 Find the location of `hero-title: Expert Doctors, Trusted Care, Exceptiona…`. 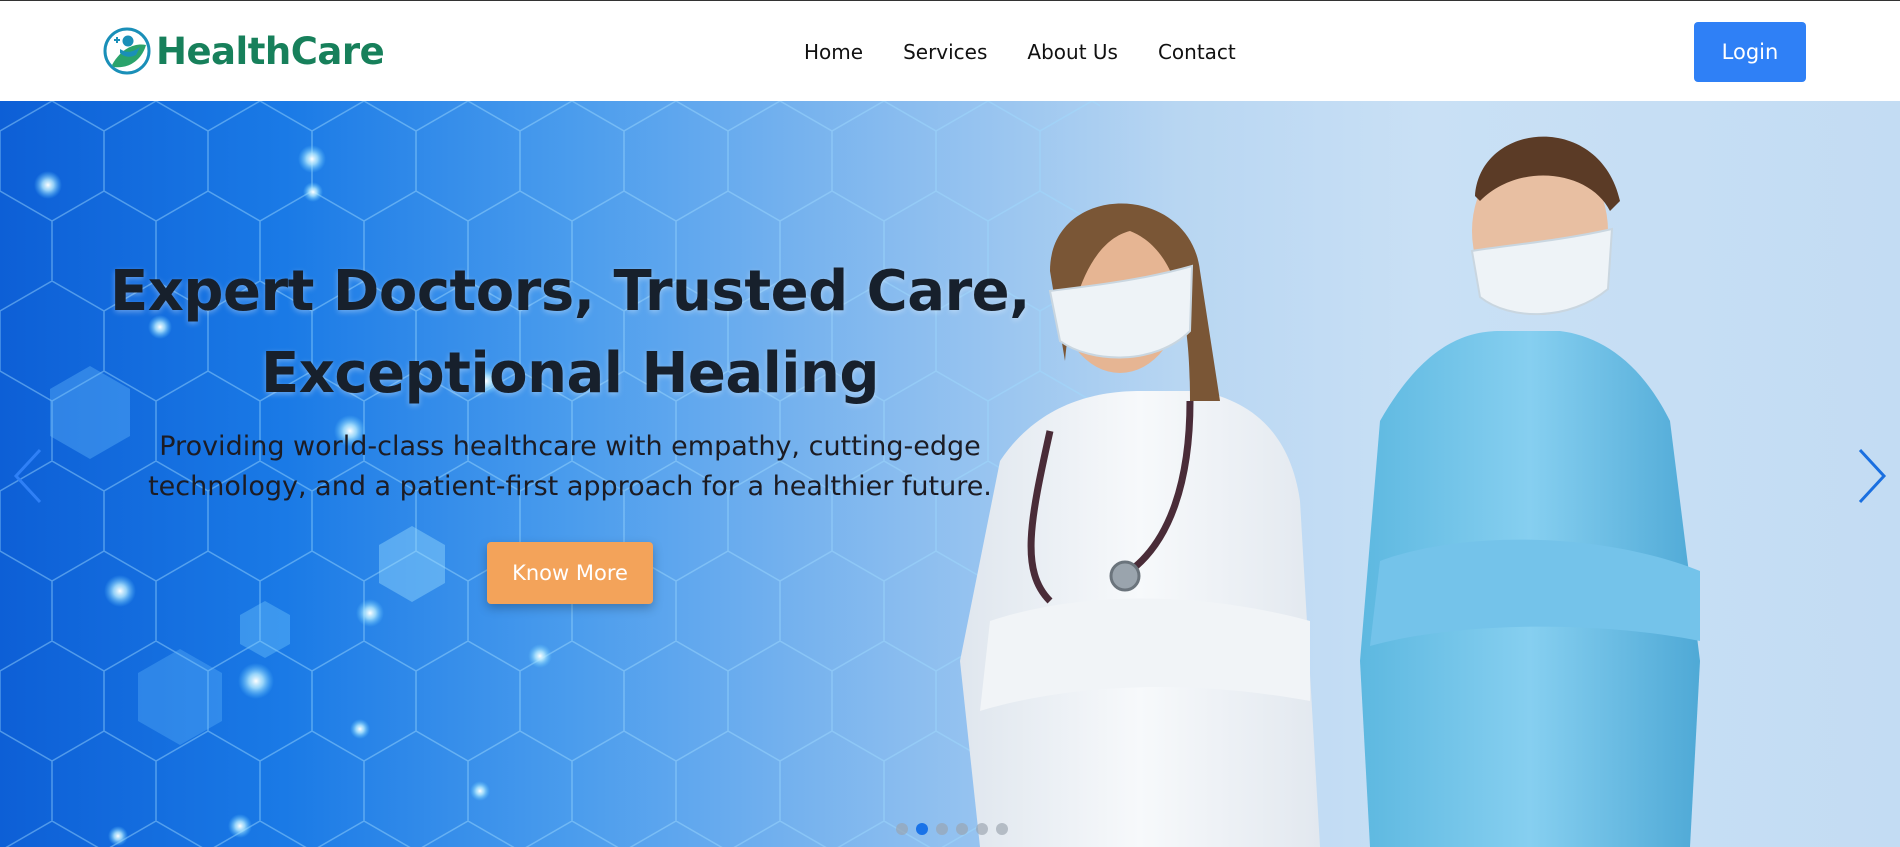

hero-title: Expert Doctors, Trusted Care, Exceptiona… is located at coordinates (570, 333).